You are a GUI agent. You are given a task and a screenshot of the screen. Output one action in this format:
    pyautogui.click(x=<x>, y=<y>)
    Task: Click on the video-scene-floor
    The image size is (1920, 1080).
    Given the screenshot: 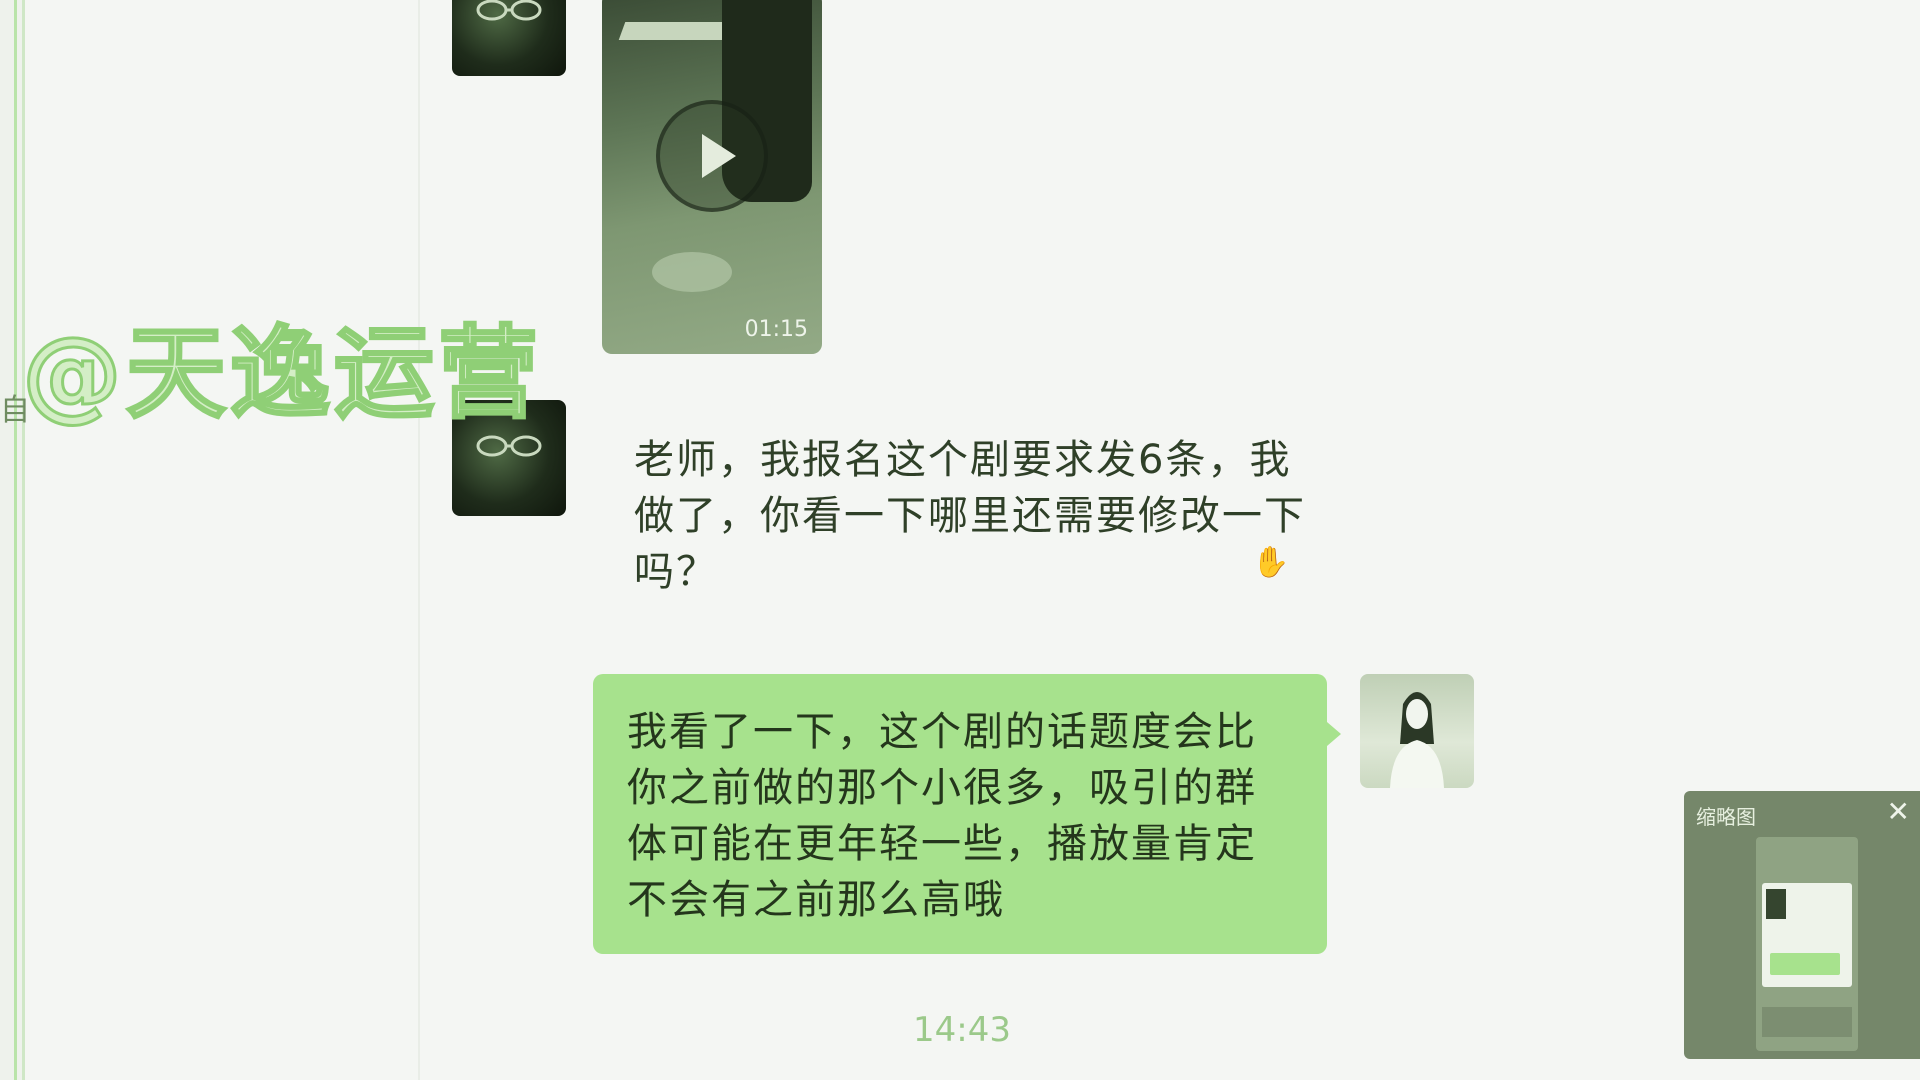 What is the action you would take?
    pyautogui.click(x=692, y=272)
    